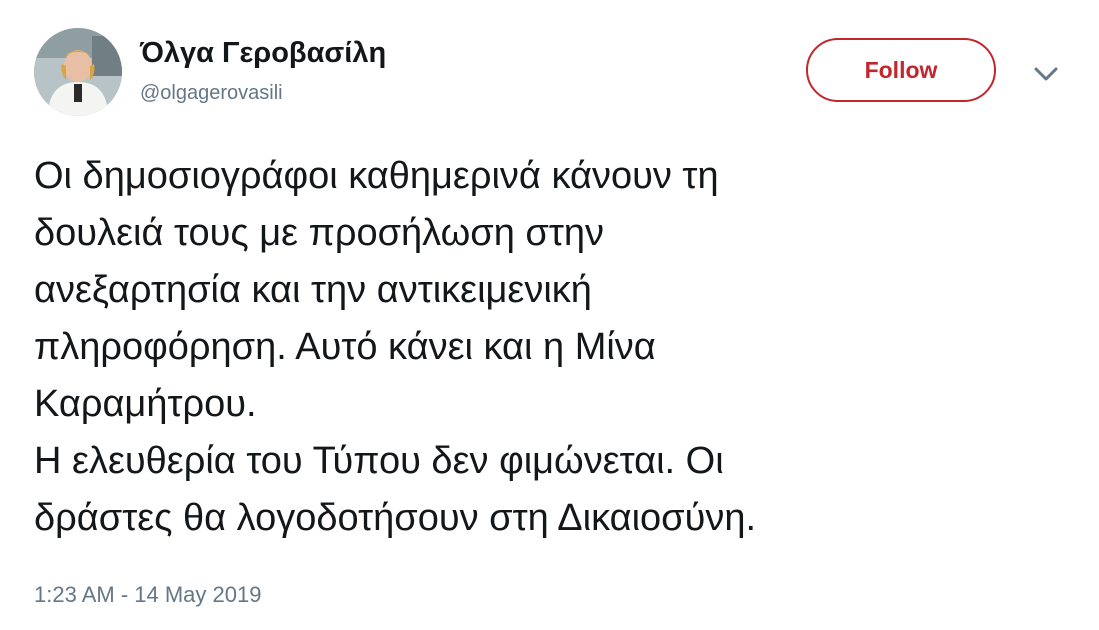  I want to click on follow-button: Follow, so click(901, 70).